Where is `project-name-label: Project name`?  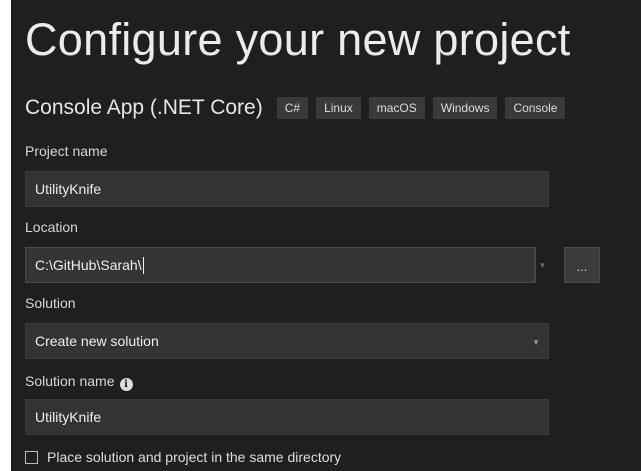
project-name-label: Project name is located at coordinates (66, 151).